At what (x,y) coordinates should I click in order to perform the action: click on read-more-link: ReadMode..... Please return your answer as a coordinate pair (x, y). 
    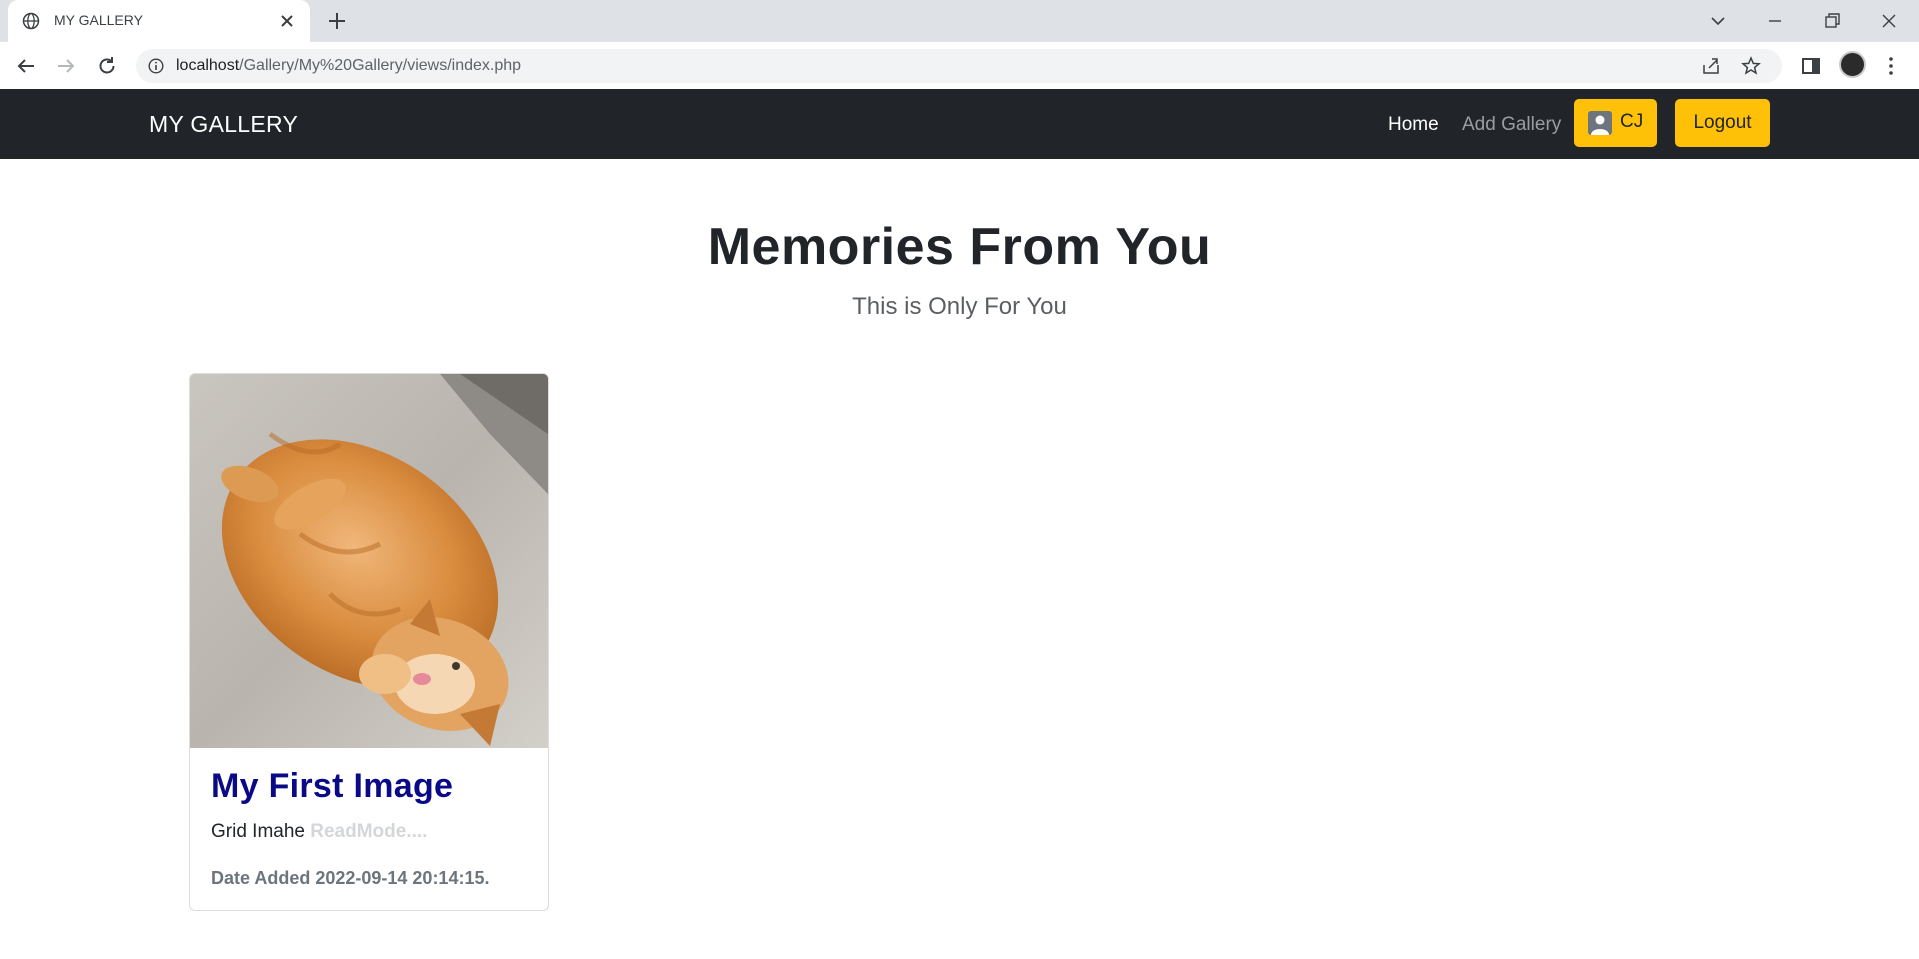
    Looking at the image, I should click on (368, 831).